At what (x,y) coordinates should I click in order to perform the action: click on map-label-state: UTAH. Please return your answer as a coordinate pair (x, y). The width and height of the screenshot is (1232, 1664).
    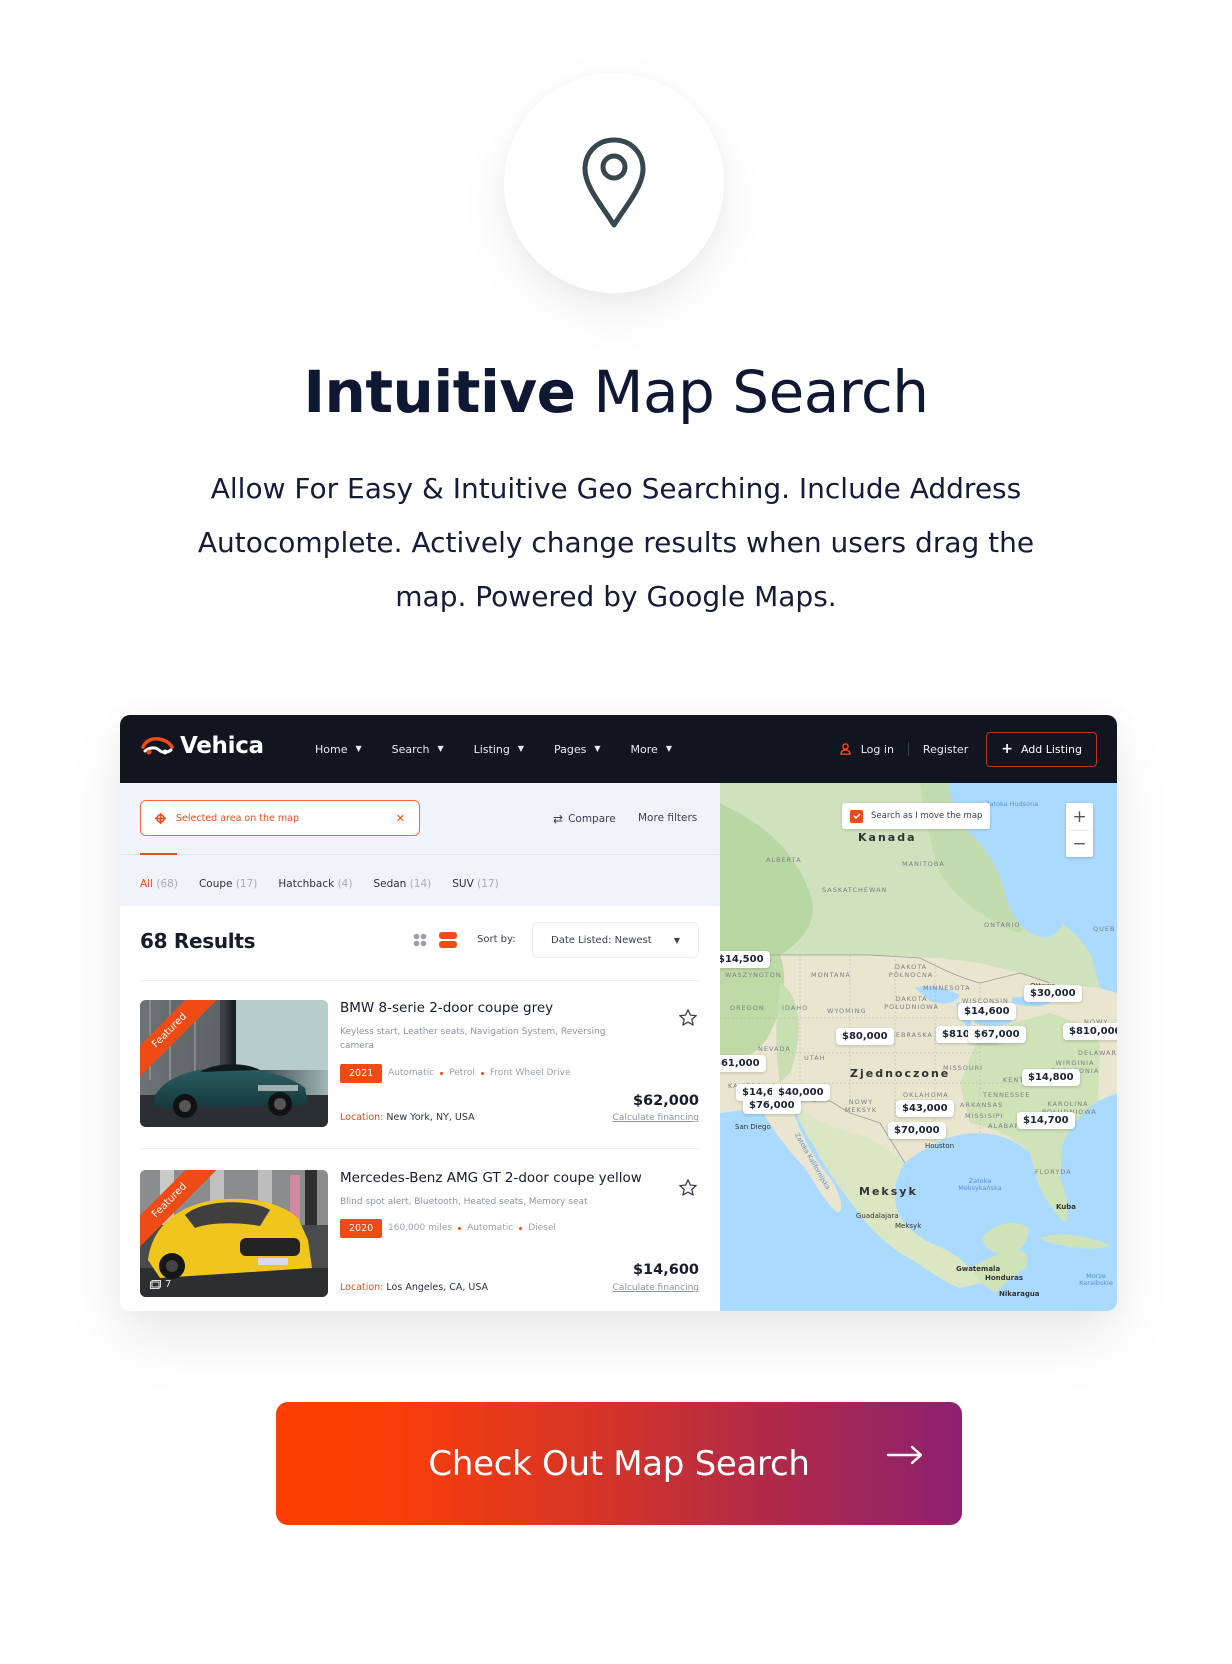
    Looking at the image, I should click on (815, 1058).